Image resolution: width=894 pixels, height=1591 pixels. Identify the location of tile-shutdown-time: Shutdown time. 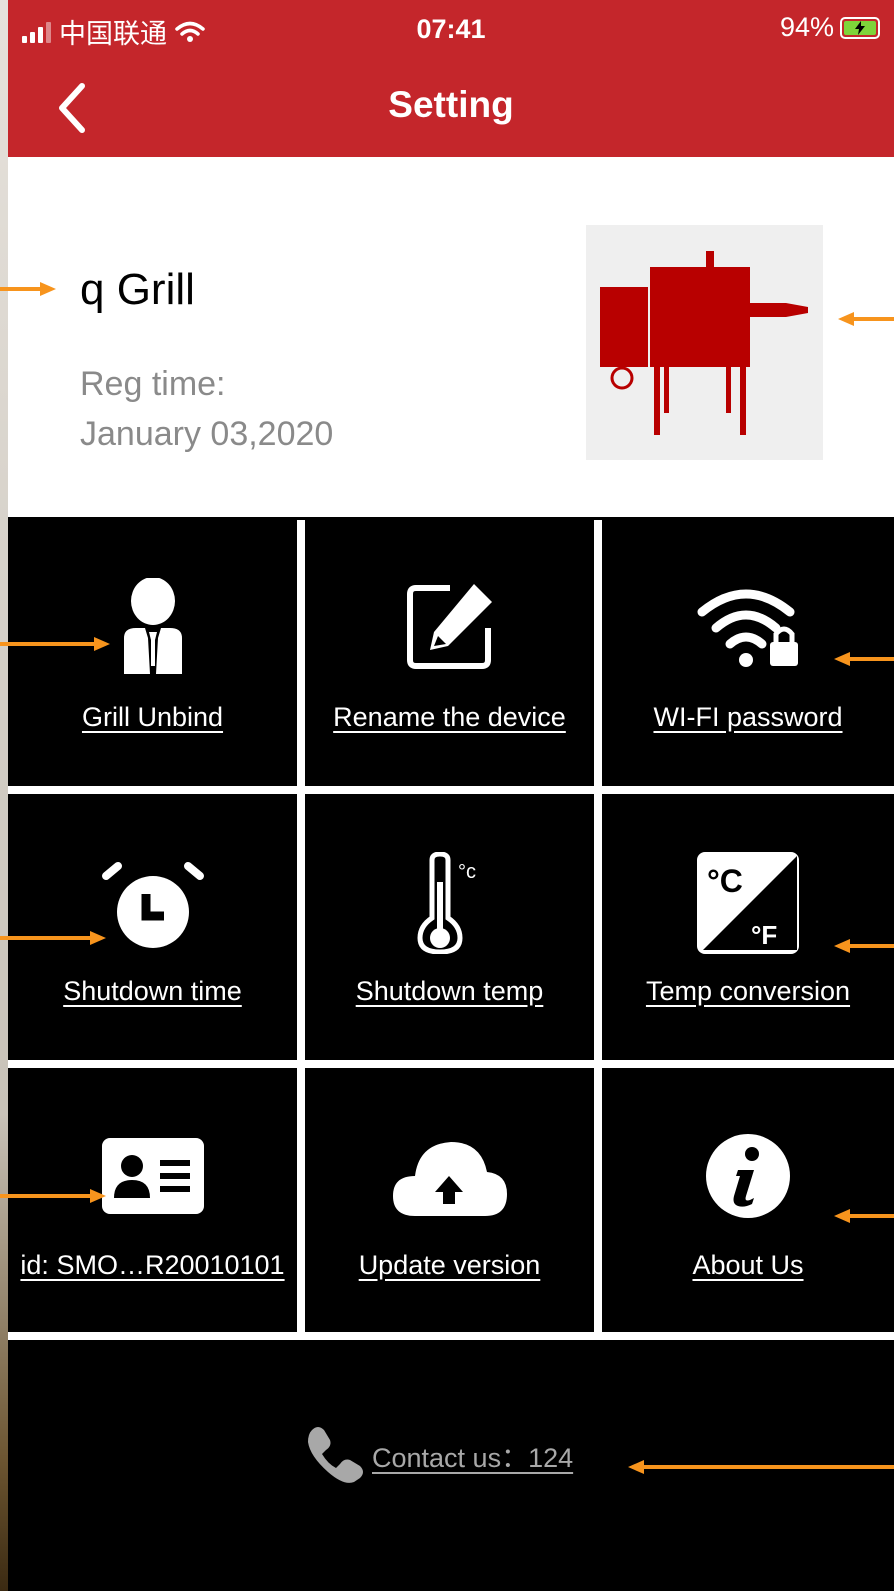
(152, 926).